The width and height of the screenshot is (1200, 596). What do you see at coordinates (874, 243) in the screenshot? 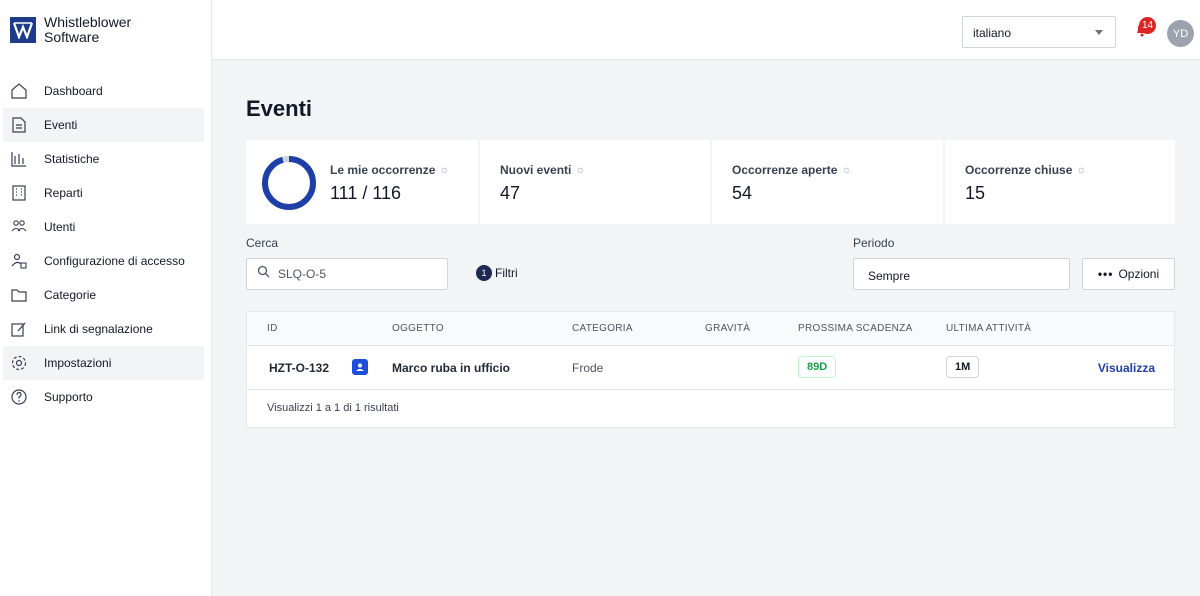
I see `period-label: Periodo` at bounding box center [874, 243].